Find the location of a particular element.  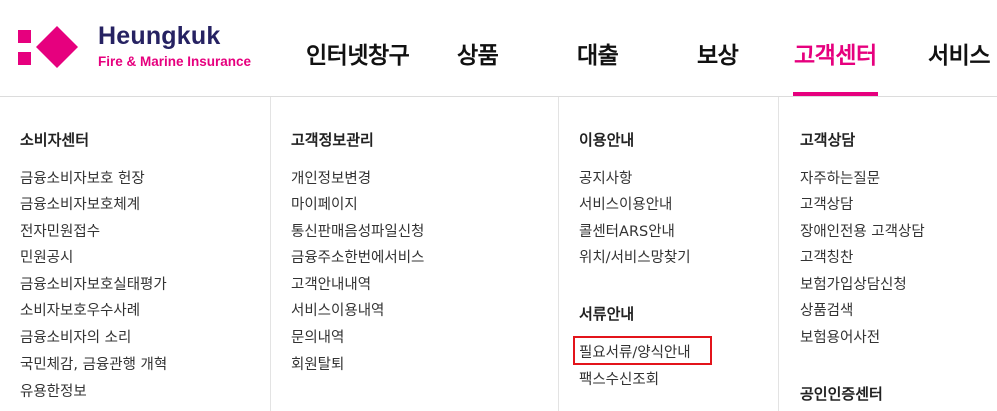

col-title-customer-info: 고객정보관리 is located at coordinates (332, 140).